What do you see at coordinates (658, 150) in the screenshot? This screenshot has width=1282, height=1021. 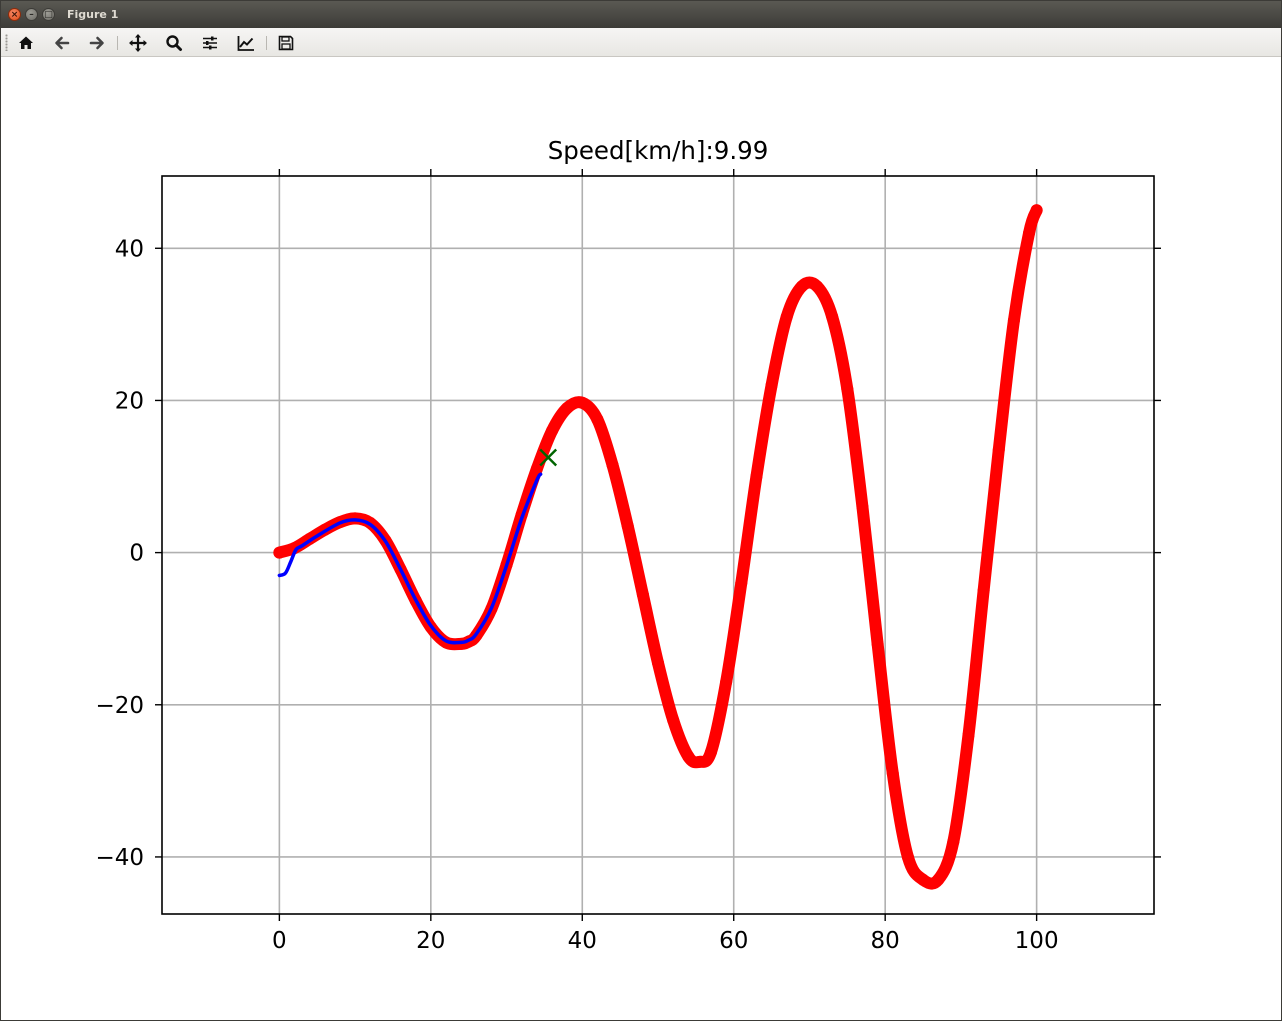 I see `chart-title: Speed[km/h]:9.99` at bounding box center [658, 150].